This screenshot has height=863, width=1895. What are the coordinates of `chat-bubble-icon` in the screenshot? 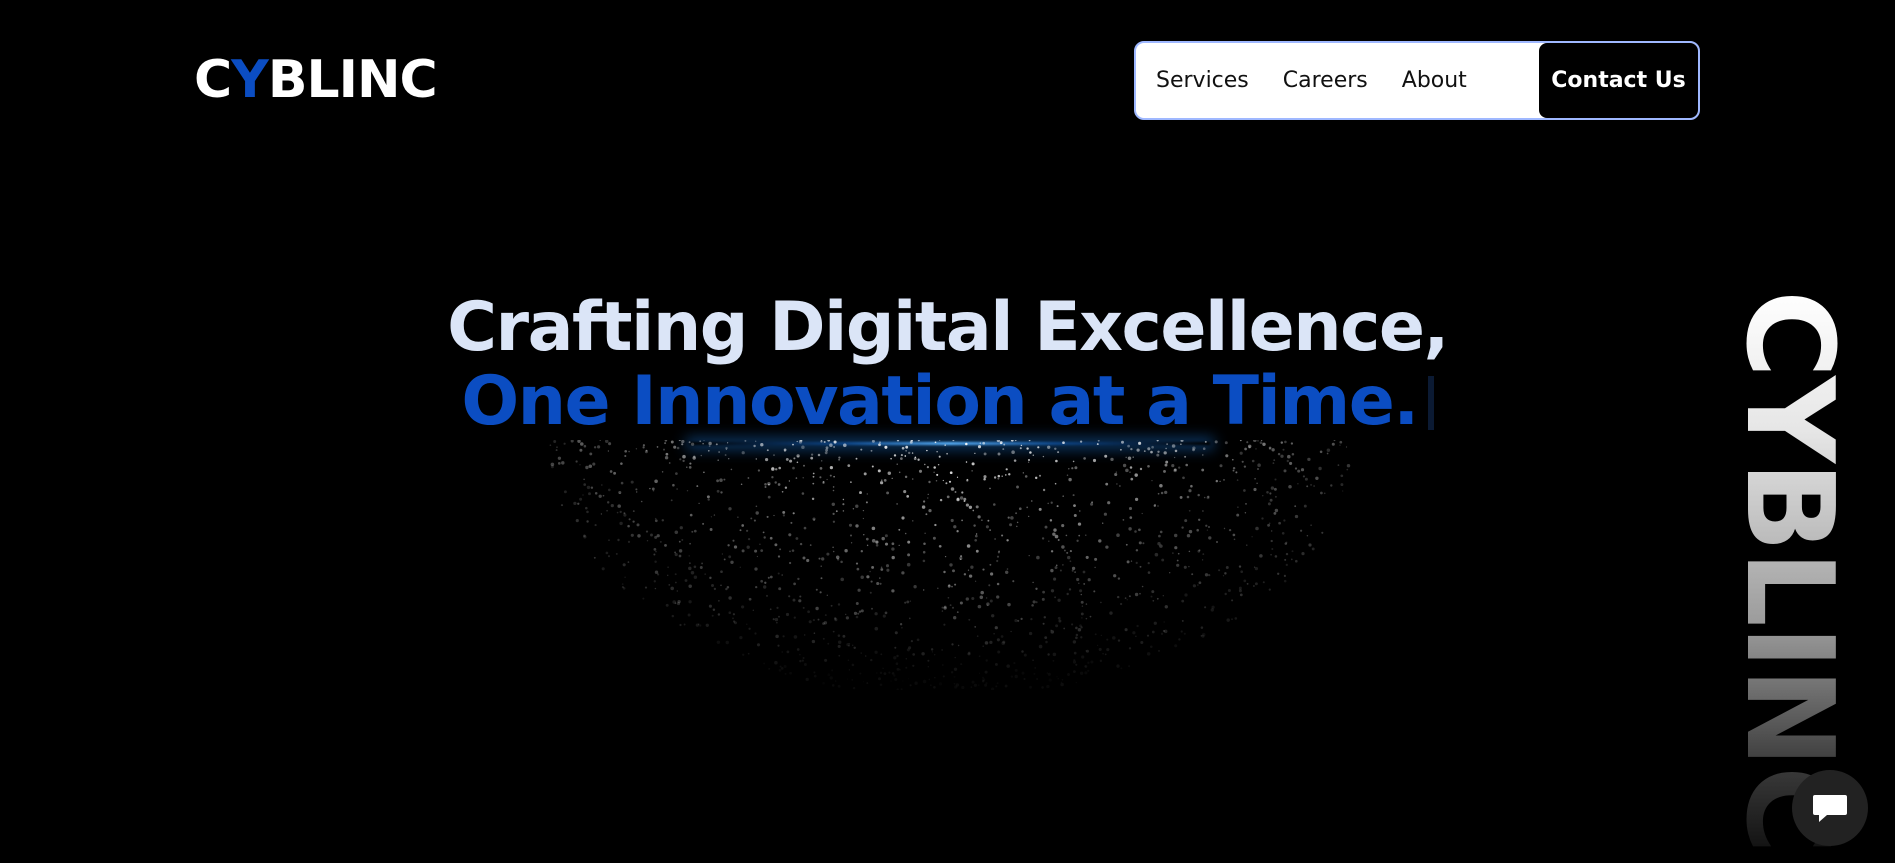 It's located at (1830, 808).